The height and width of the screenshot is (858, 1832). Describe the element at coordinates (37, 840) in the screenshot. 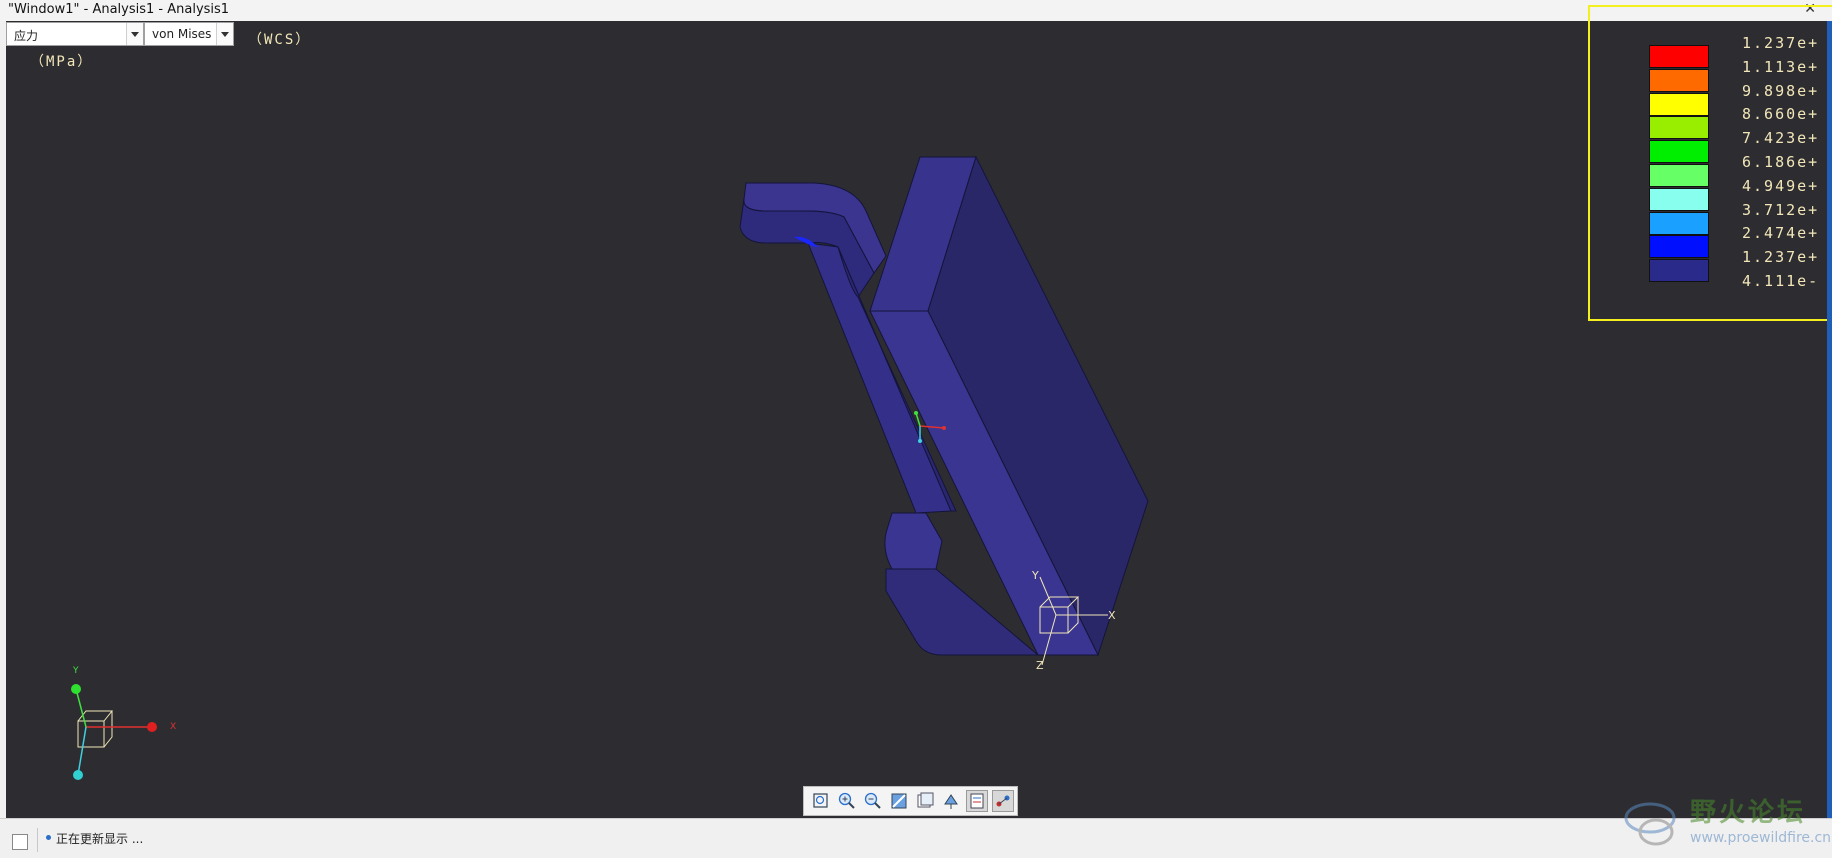

I see `status-separator` at that location.